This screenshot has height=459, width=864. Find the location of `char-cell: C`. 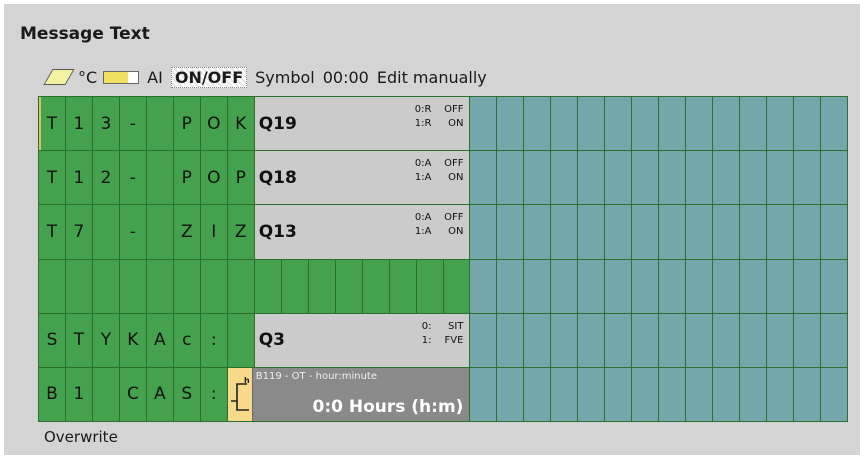

char-cell: C is located at coordinates (132, 394).